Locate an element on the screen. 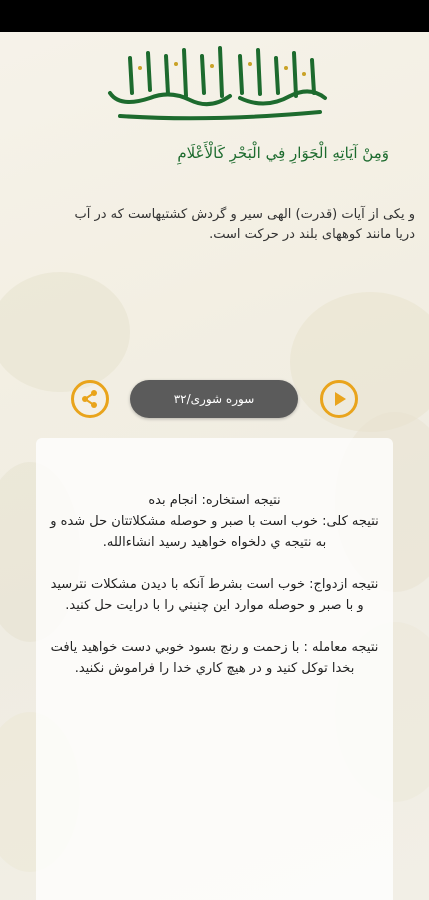 This screenshot has width=429, height=900. status-bar is located at coordinates (214, 16).